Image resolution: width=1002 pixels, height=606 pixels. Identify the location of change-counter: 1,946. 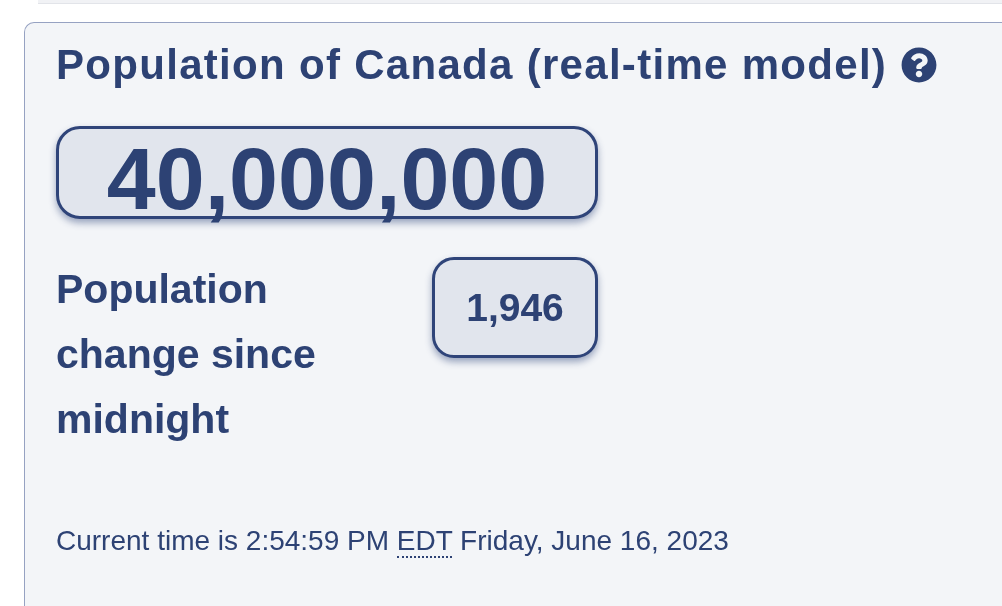
(515, 307).